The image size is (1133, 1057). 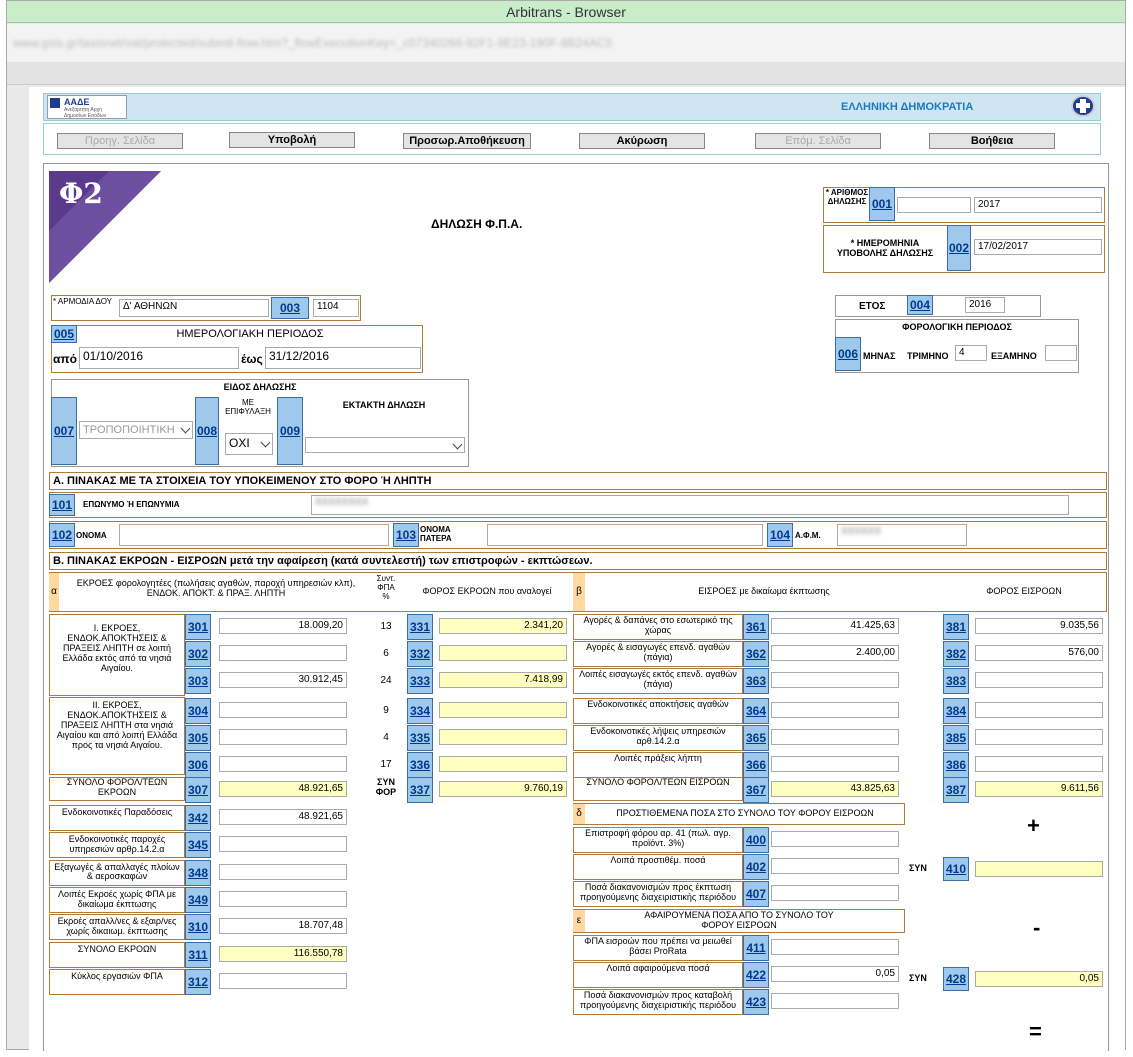 I want to click on reservation-select: ΟΧΙ, so click(x=249, y=444).